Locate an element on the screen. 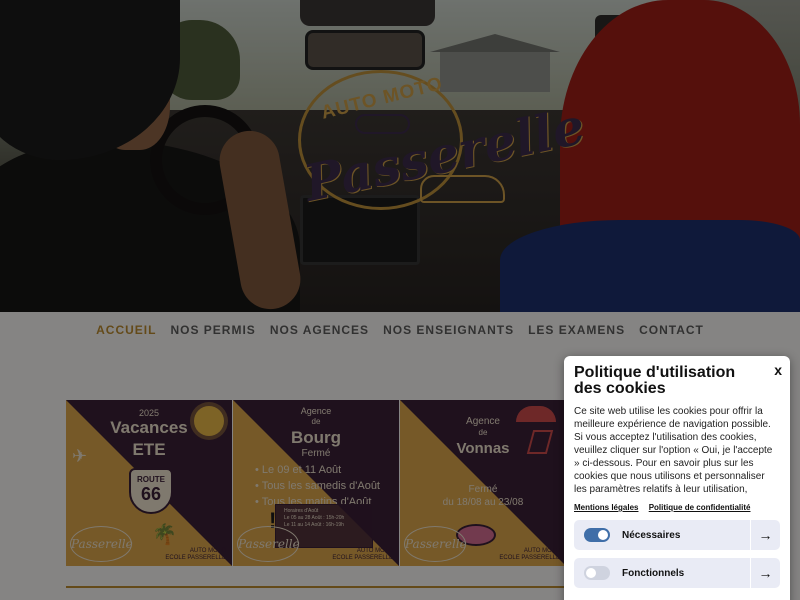 This screenshot has width=800, height=600. privacy-policy-link: Politique de confidentialité is located at coordinates (700, 507).